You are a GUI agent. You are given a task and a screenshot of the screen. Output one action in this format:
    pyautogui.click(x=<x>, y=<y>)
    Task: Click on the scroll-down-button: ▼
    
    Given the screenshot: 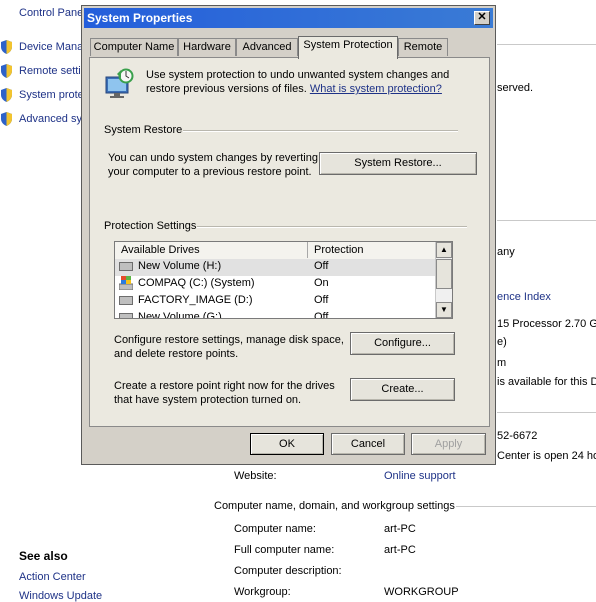 What is the action you would take?
    pyautogui.click(x=444, y=310)
    